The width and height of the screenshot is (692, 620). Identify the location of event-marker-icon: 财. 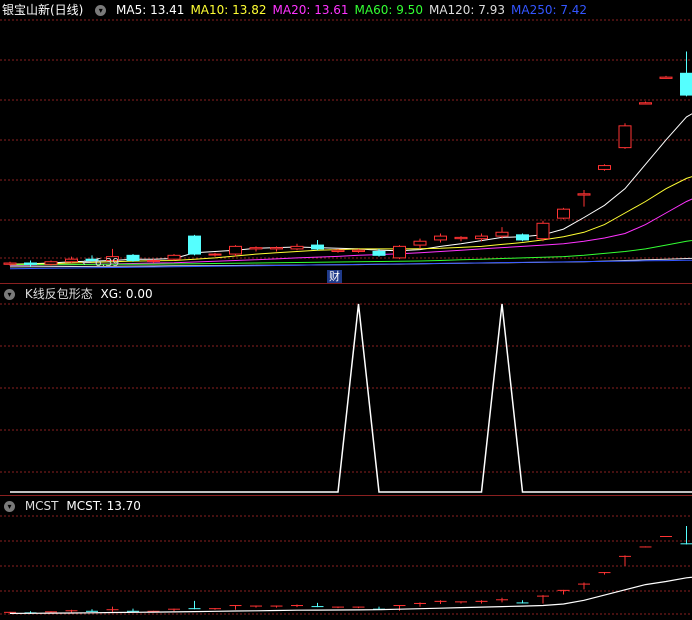
(334, 276).